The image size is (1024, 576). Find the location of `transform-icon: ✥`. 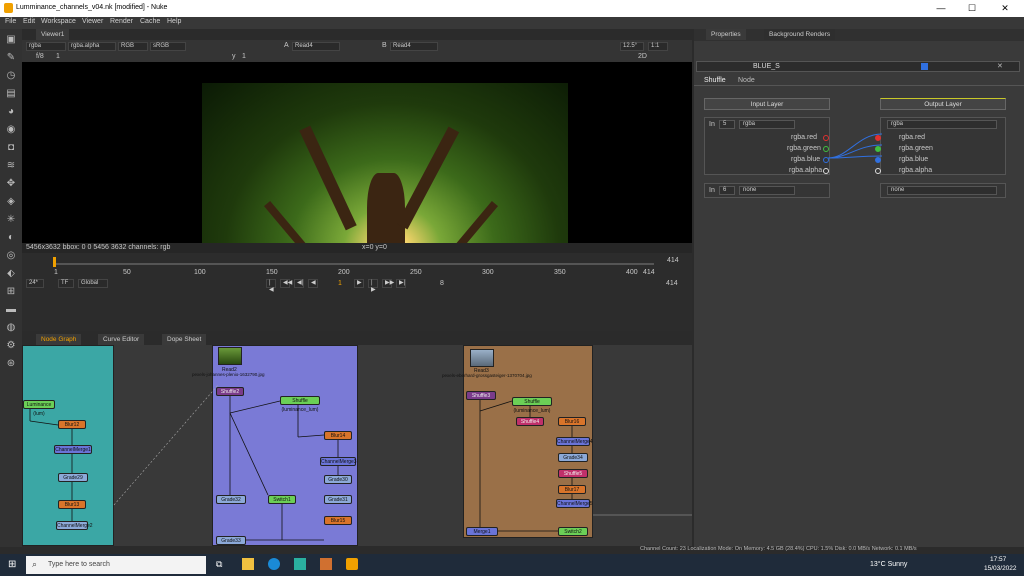

transform-icon: ✥ is located at coordinates (11, 183).